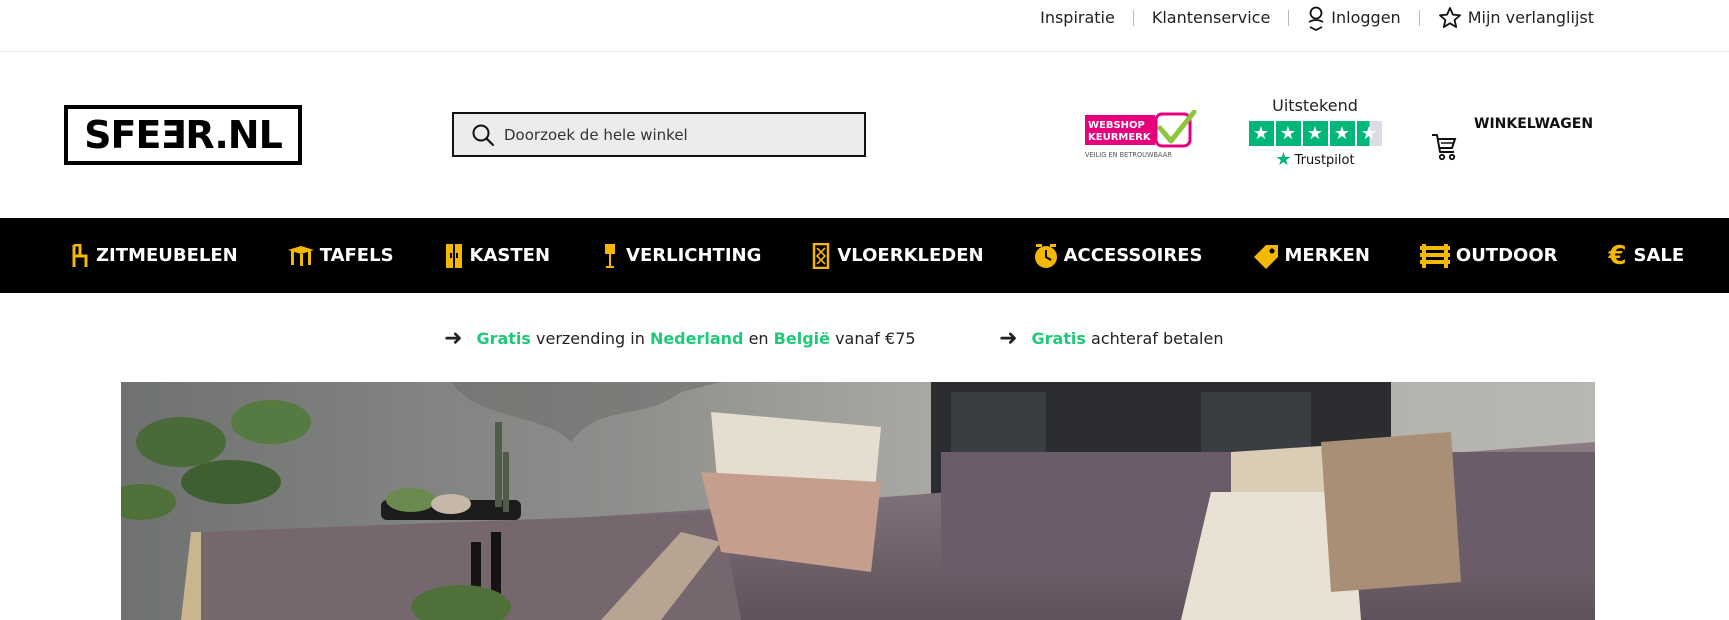 The width and height of the screenshot is (1729, 620). Describe the element at coordinates (1645, 255) in the screenshot. I see `nav-item-sale: € SALE` at that location.